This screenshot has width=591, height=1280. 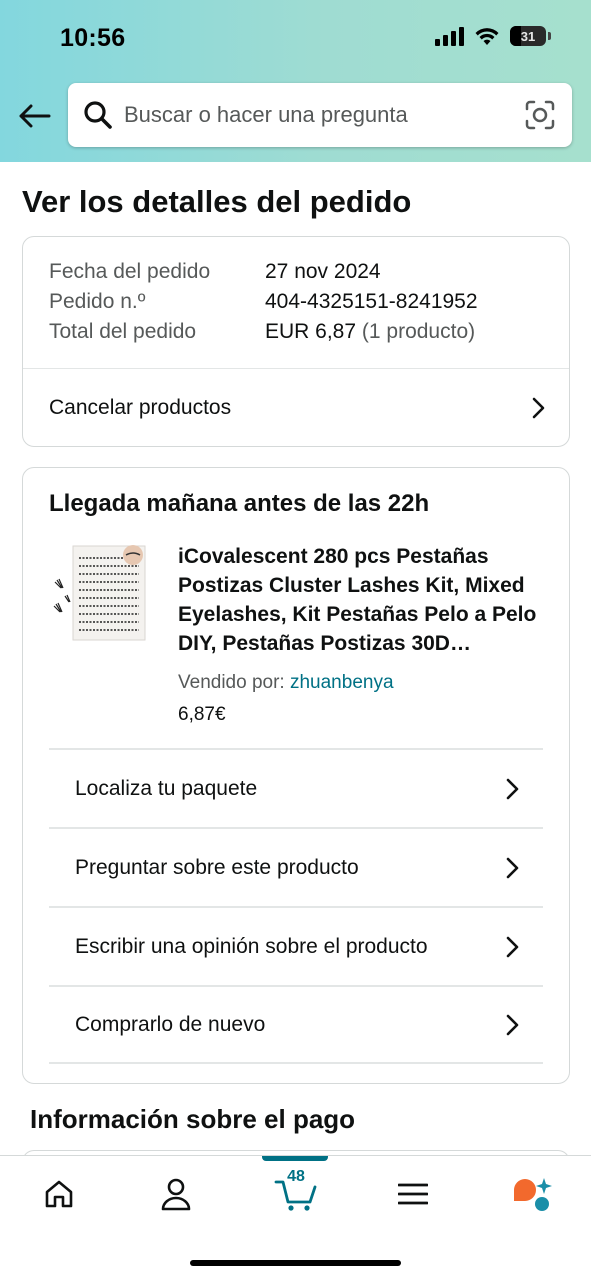 What do you see at coordinates (342, 682) in the screenshot?
I see `seller-link: zhuanbenya` at bounding box center [342, 682].